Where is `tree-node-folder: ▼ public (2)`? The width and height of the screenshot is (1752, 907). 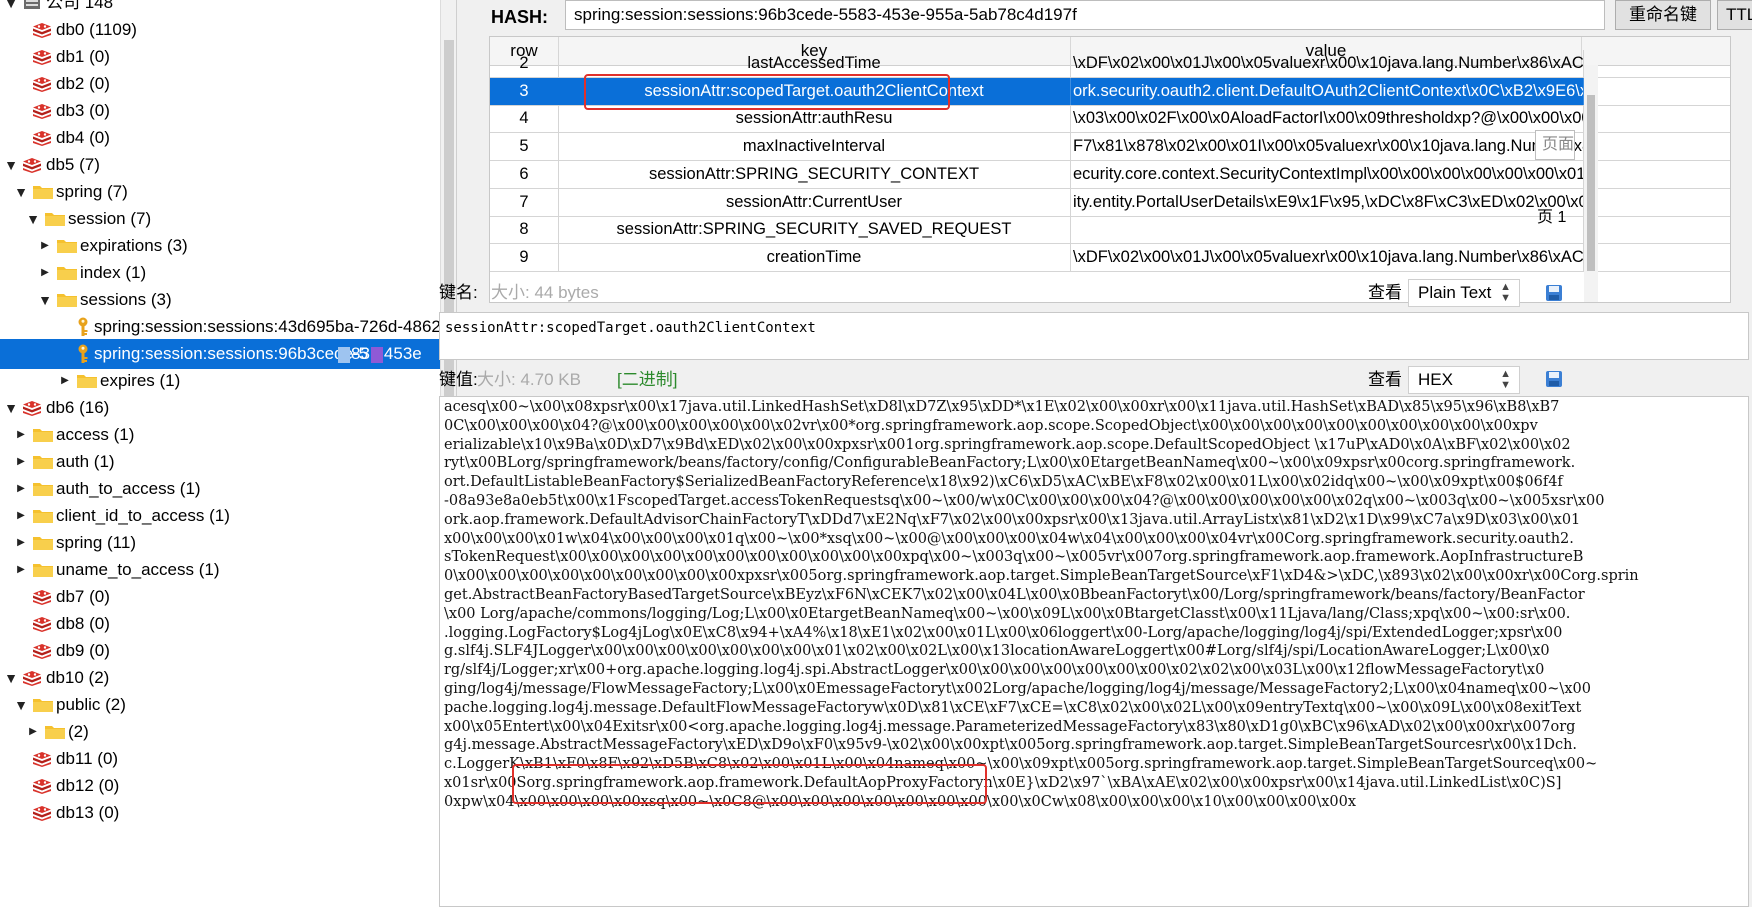 tree-node-folder: ▼ public (2) is located at coordinates (228, 705).